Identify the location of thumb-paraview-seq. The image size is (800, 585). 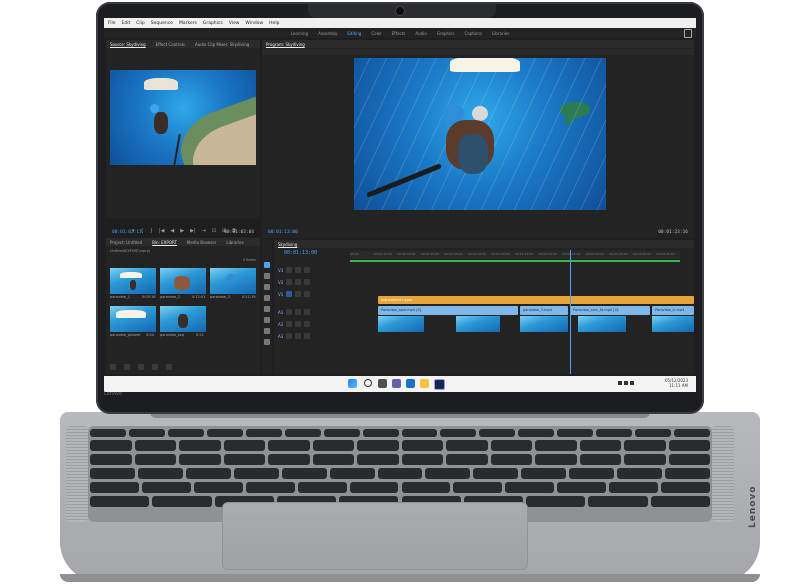
(183, 319).